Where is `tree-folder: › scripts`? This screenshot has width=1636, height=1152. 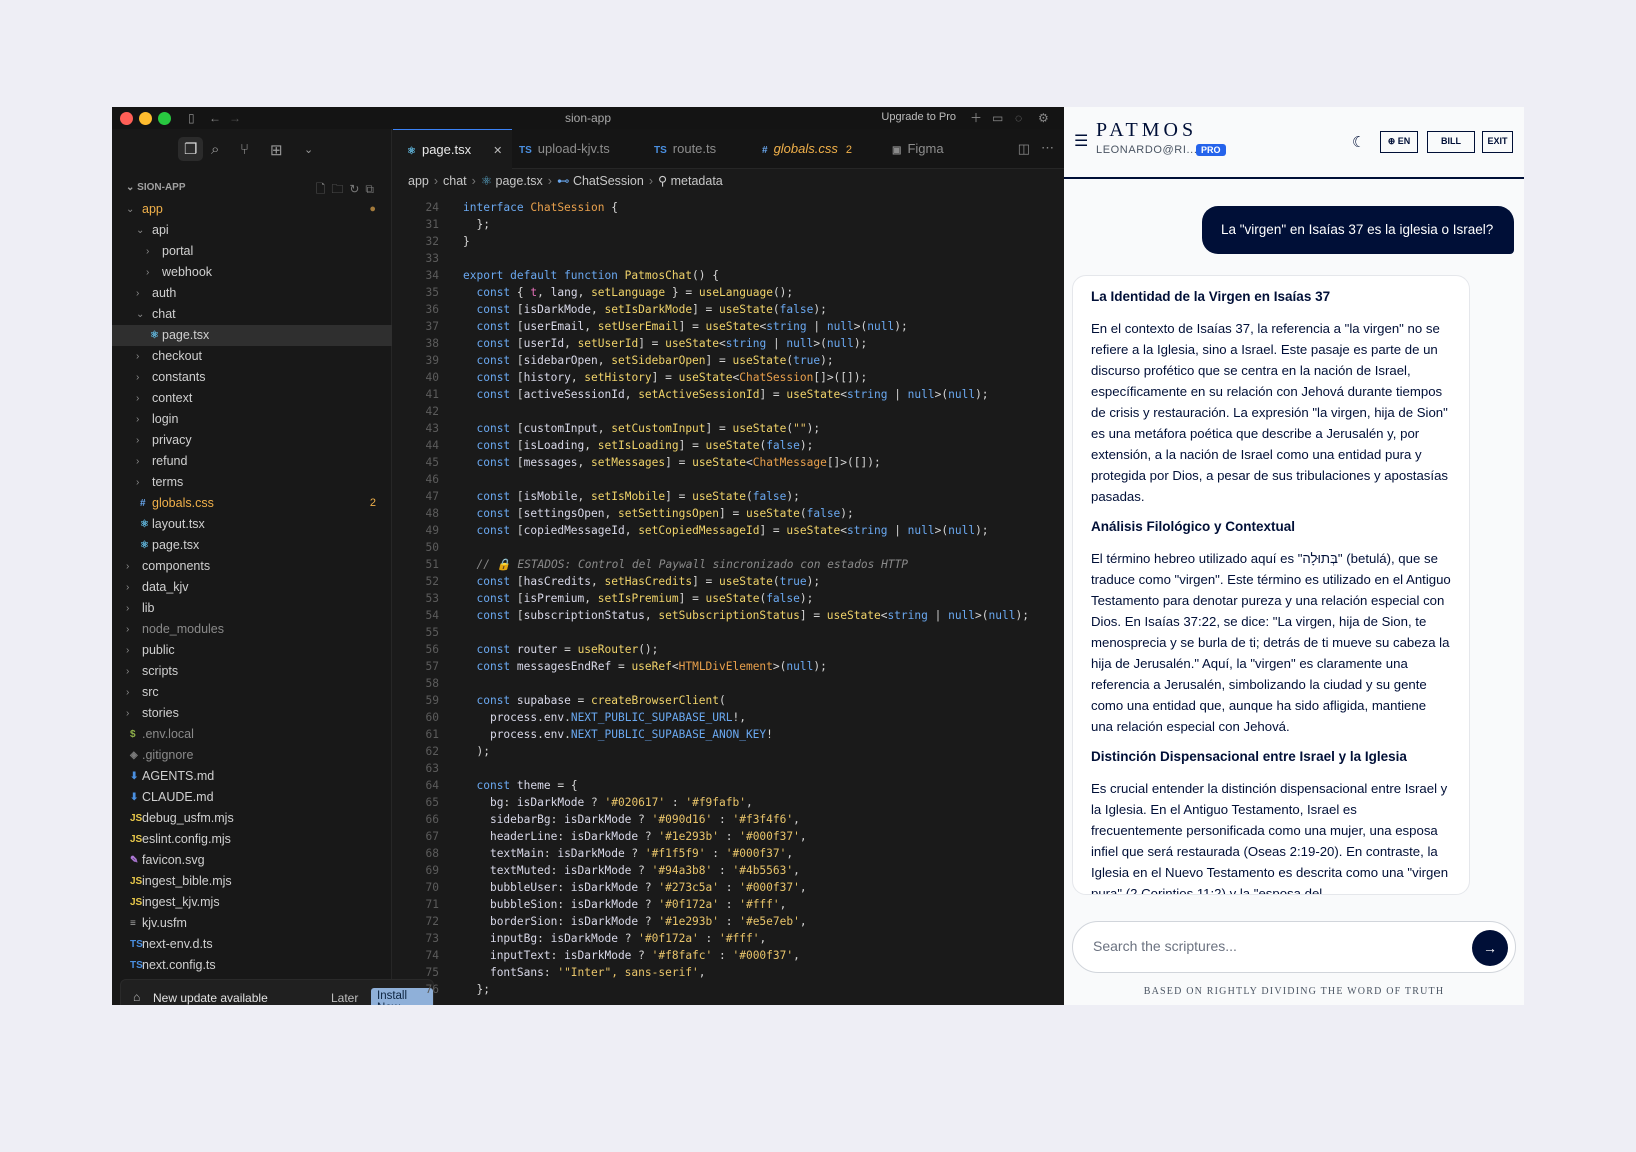
tree-folder: › scripts is located at coordinates (252, 671).